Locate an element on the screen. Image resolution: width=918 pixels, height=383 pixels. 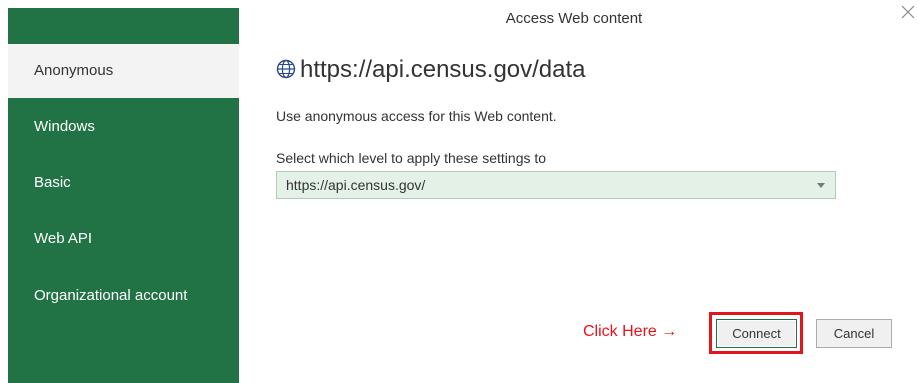
url-heading: https://api.census.gov/data is located at coordinates (431, 70).